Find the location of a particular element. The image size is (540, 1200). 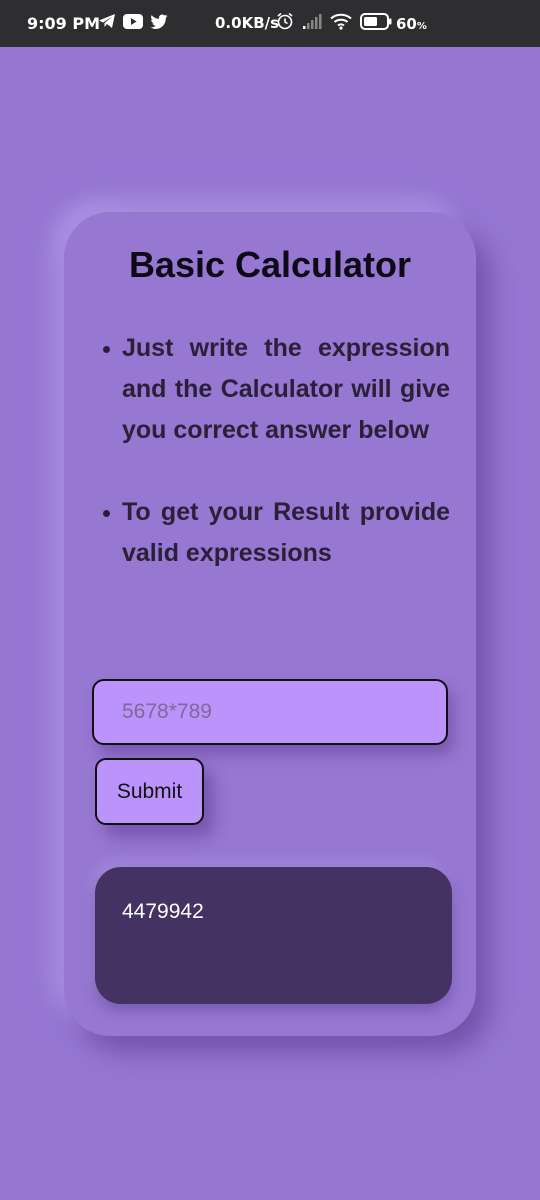

result-box: 4479942 is located at coordinates (273, 935).